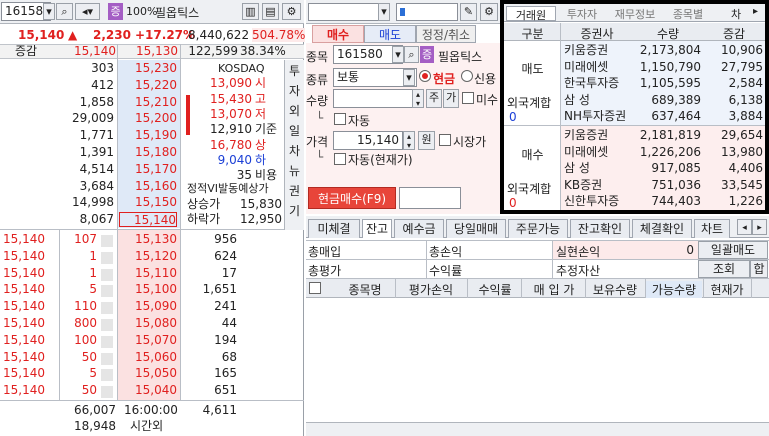 The width and height of the screenshot is (769, 436). I want to click on bid-price: 15,090, so click(148, 306).